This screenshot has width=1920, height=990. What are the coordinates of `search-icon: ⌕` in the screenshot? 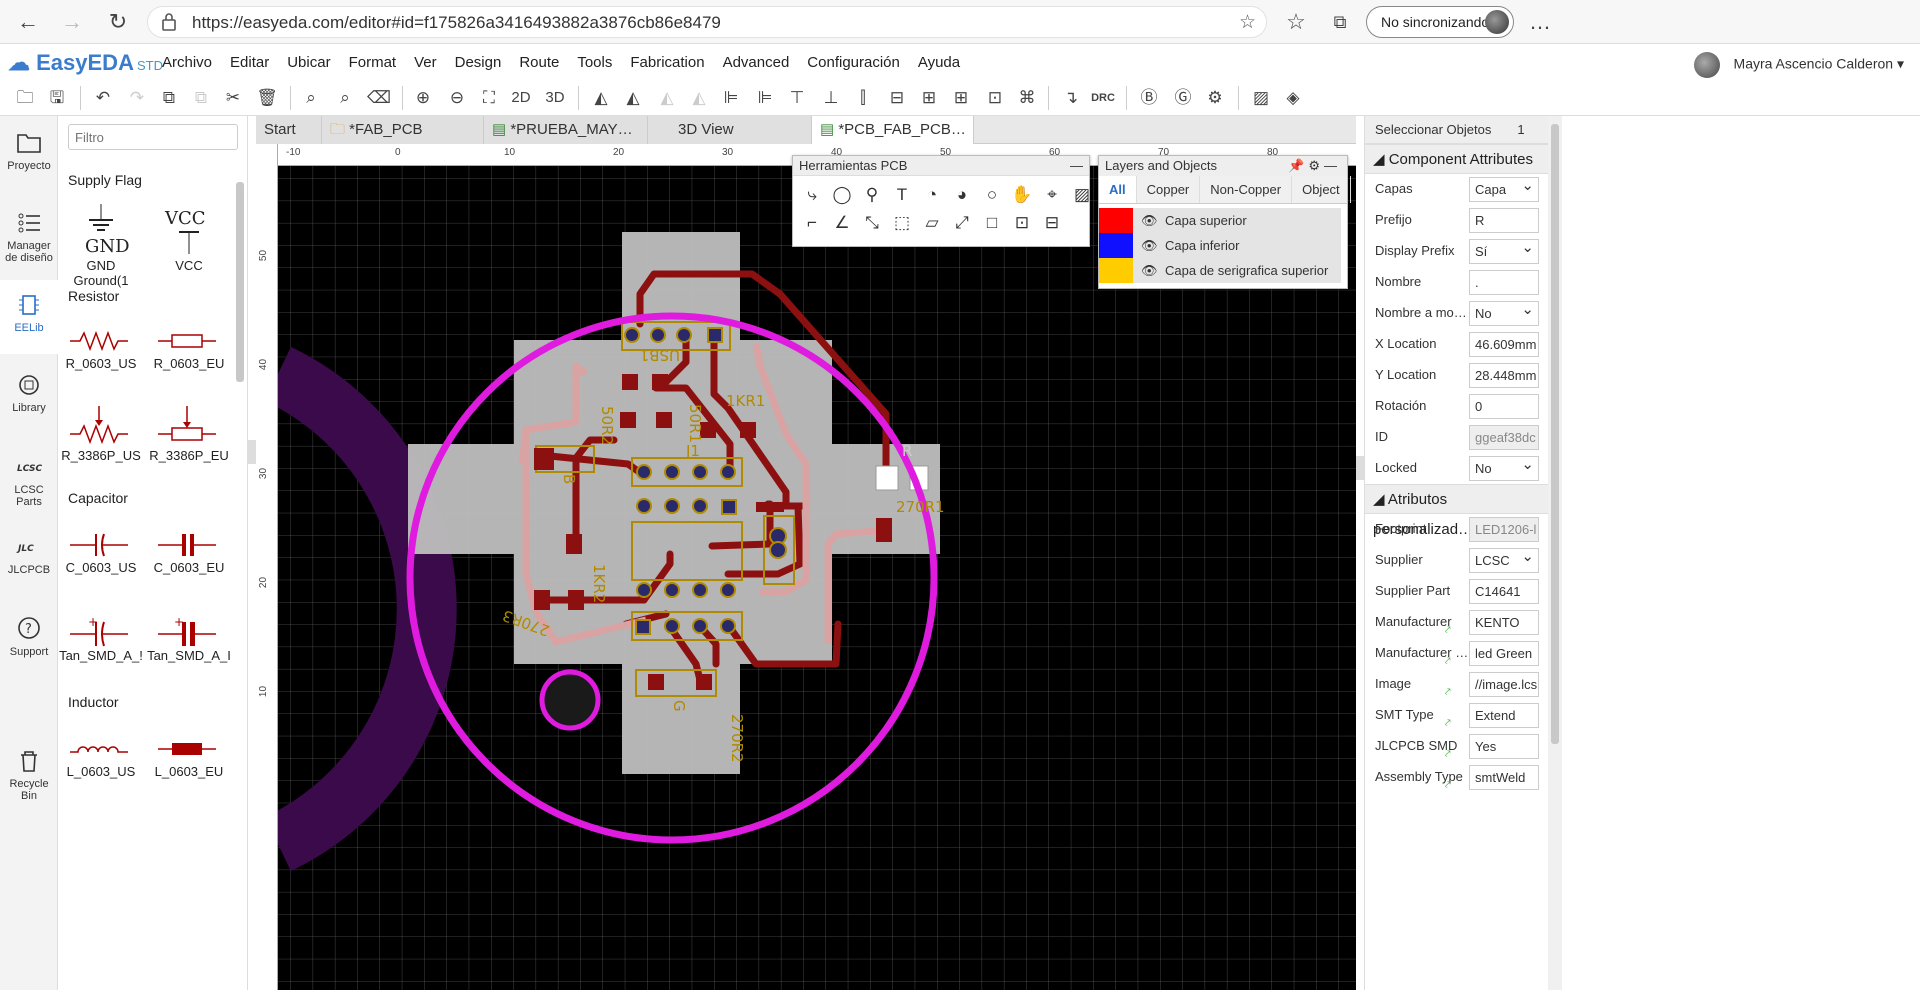 It's located at (311, 98).